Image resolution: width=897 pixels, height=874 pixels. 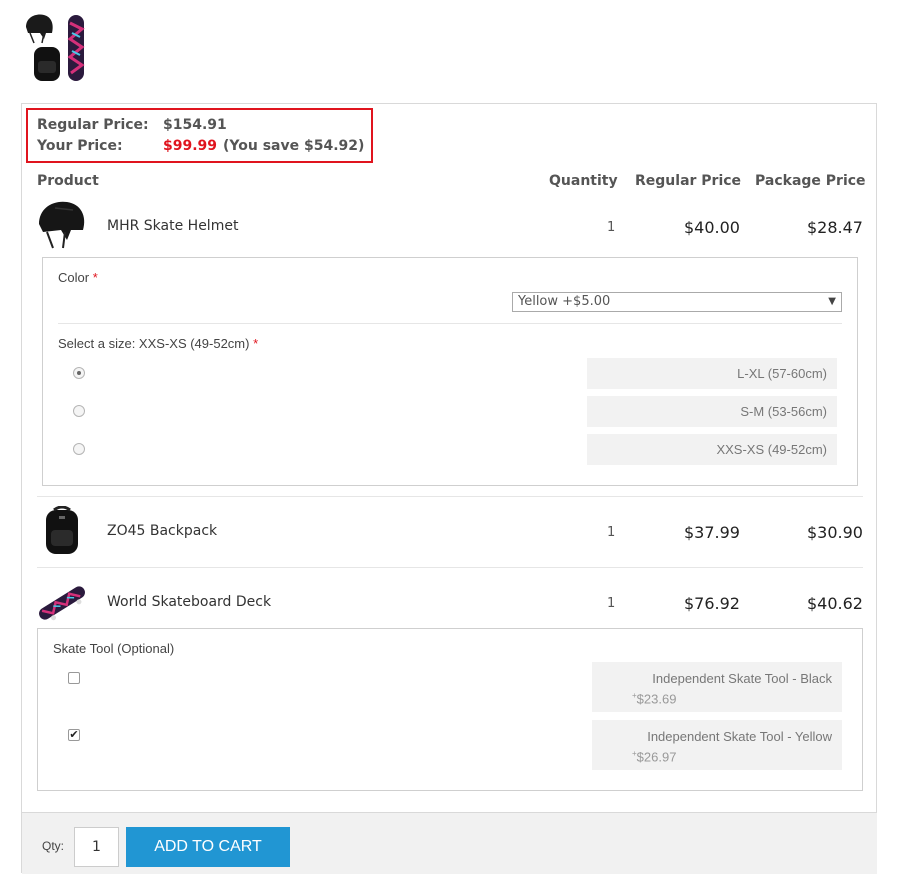 I want to click on add-to-cart-button: ADD TO CART, so click(x=208, y=847).